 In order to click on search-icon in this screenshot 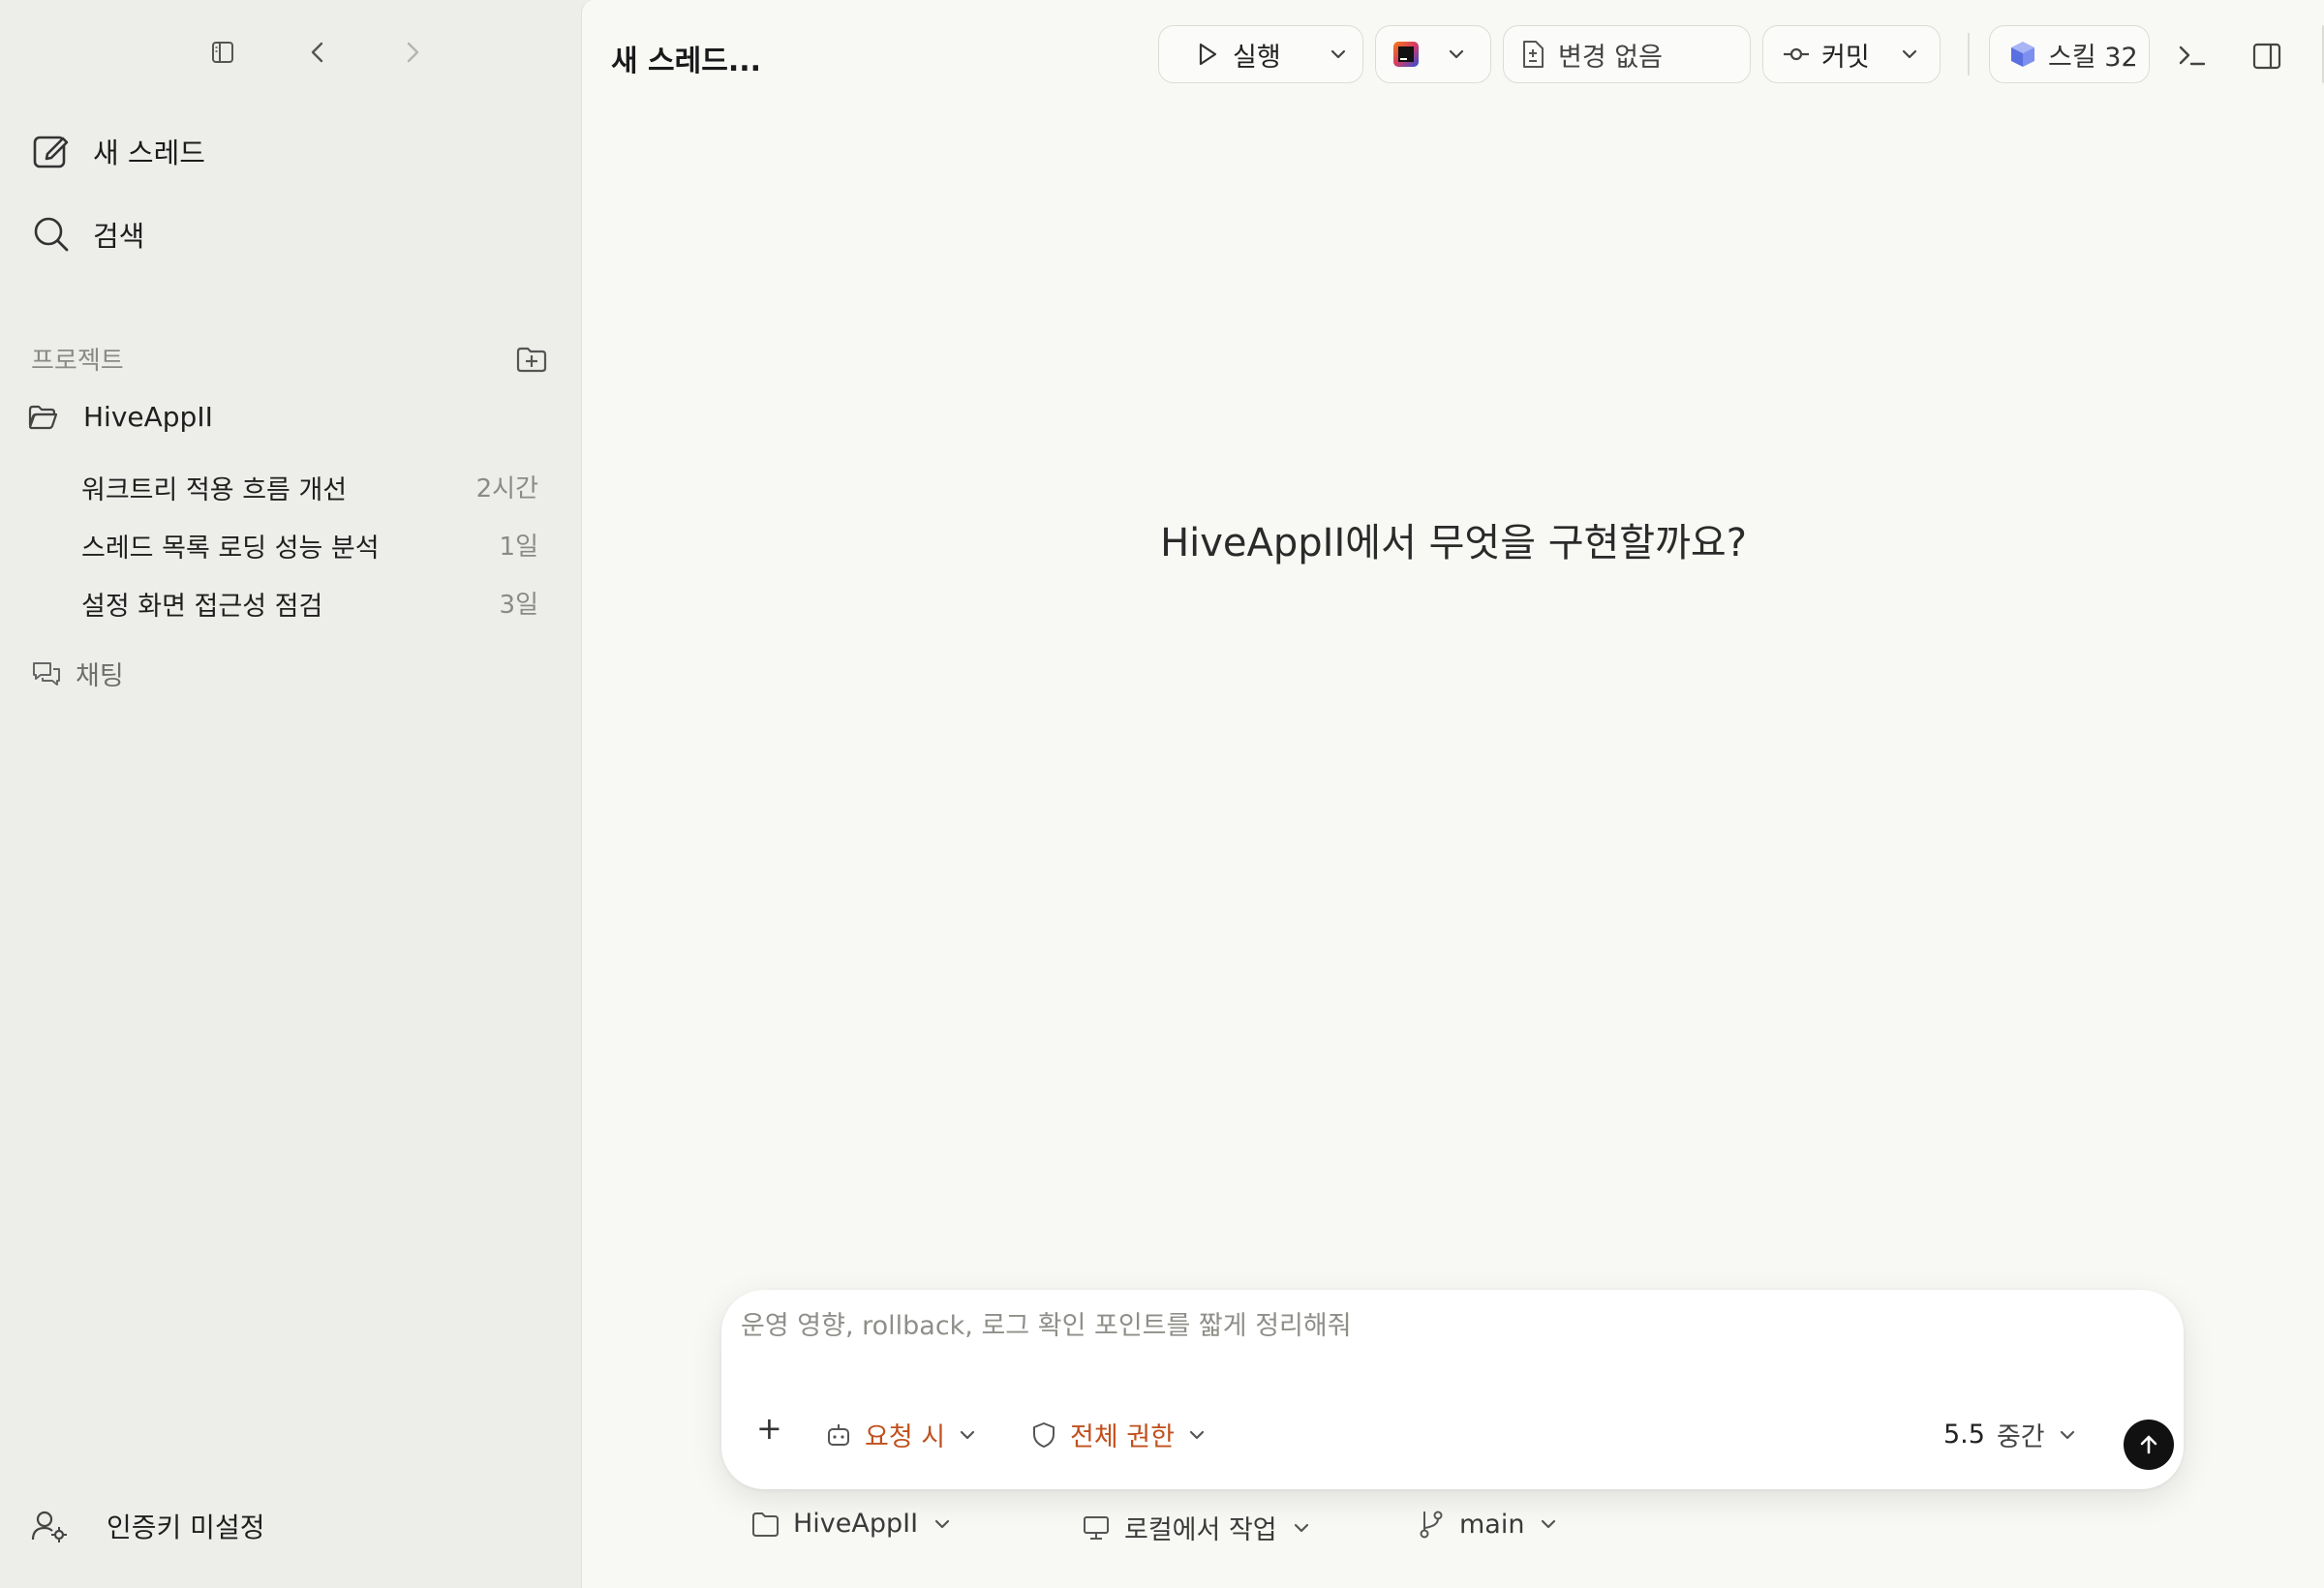, I will do `click(52, 234)`.